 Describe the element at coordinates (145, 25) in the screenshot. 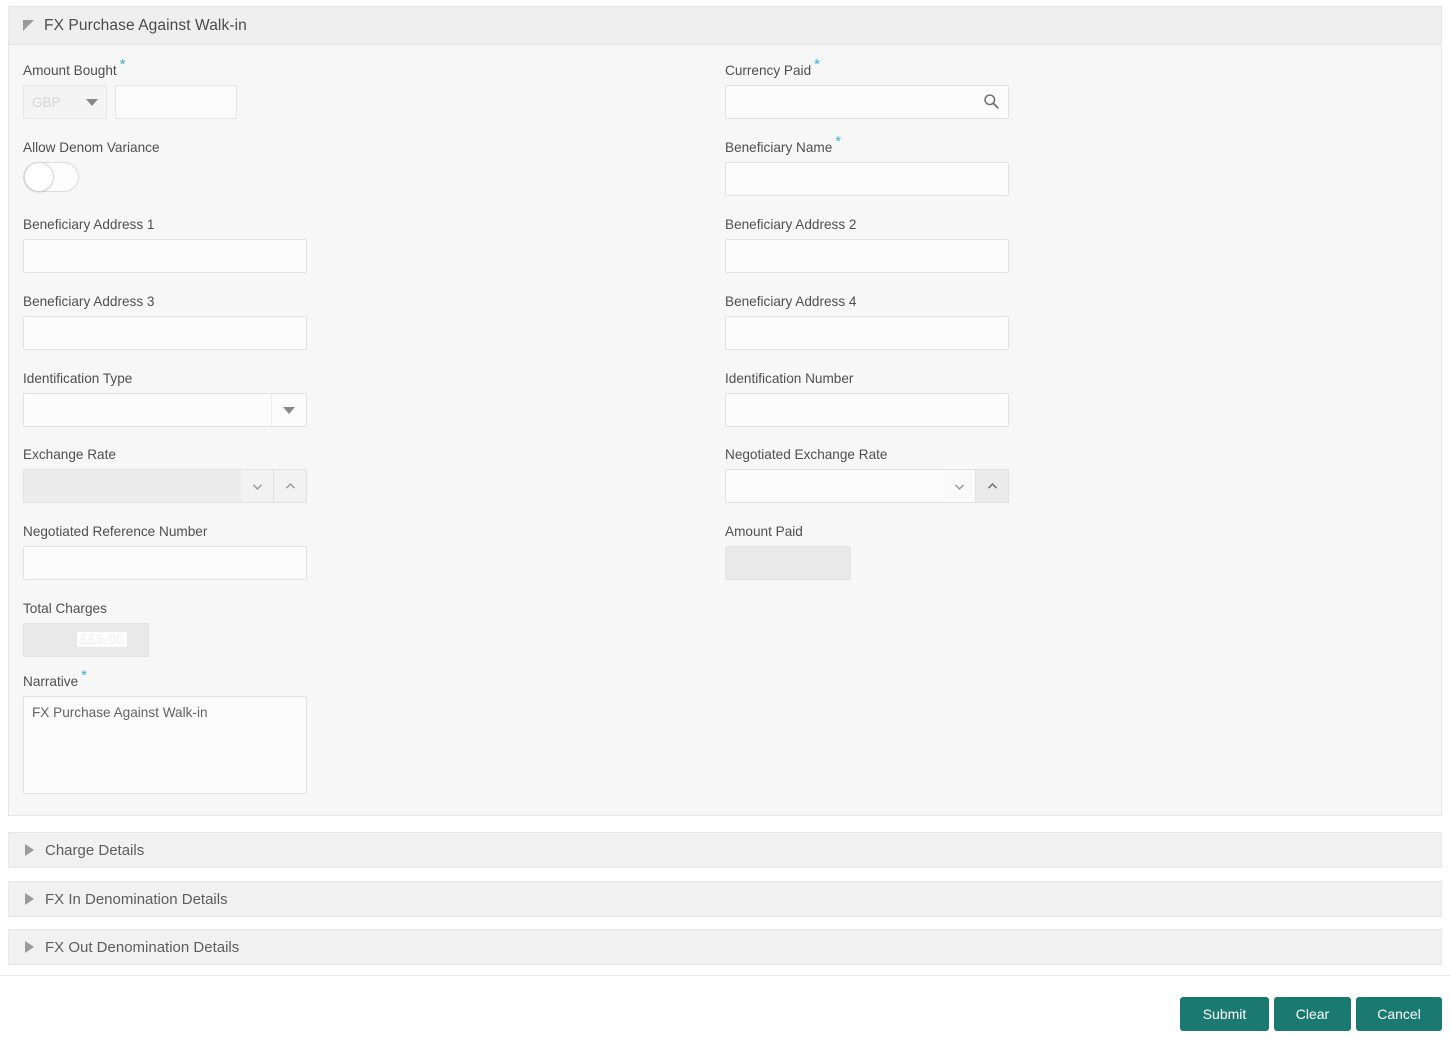

I see `page-title: FX Purchase Against Walk-in` at that location.